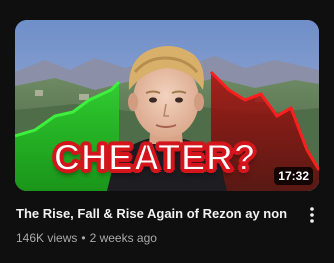 The height and width of the screenshot is (263, 334). I want to click on video-metadata: 146K views • 2 weeks ago, so click(86, 238).